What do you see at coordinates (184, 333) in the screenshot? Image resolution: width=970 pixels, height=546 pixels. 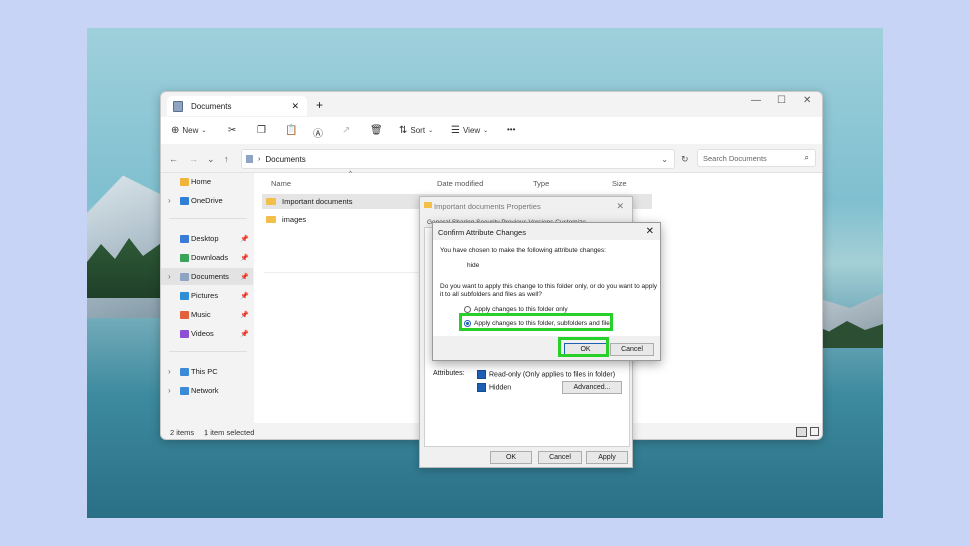 I see `videos-icon` at bounding box center [184, 333].